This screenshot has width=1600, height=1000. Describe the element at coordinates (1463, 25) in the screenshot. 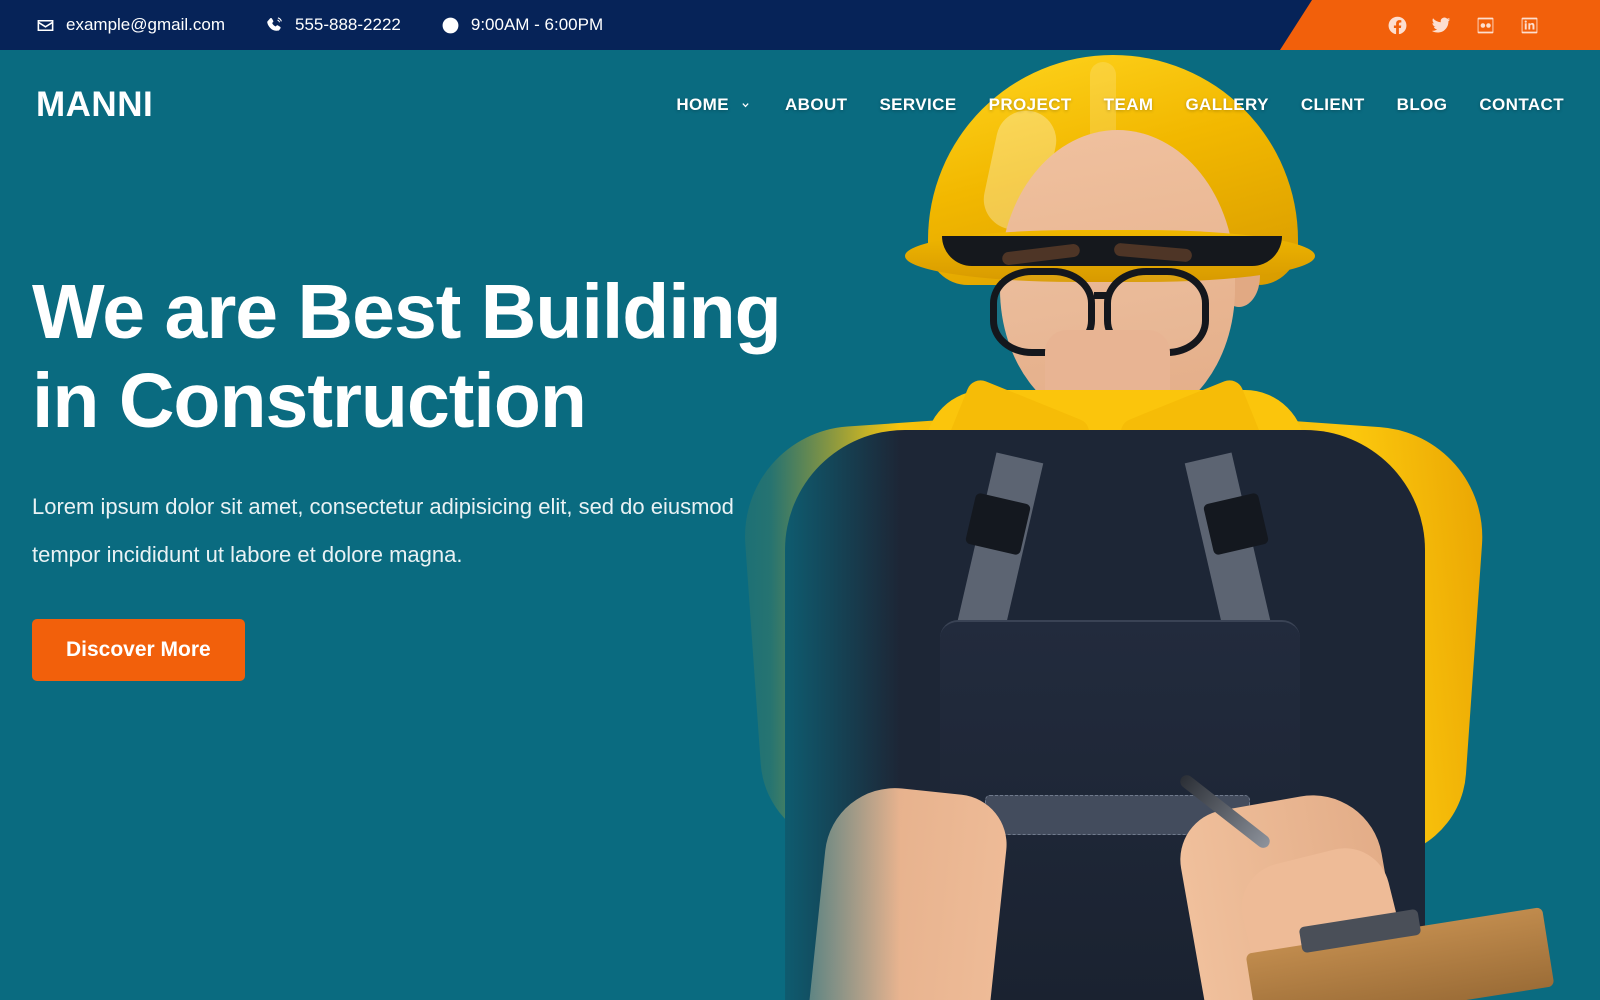

I see `social-links` at that location.